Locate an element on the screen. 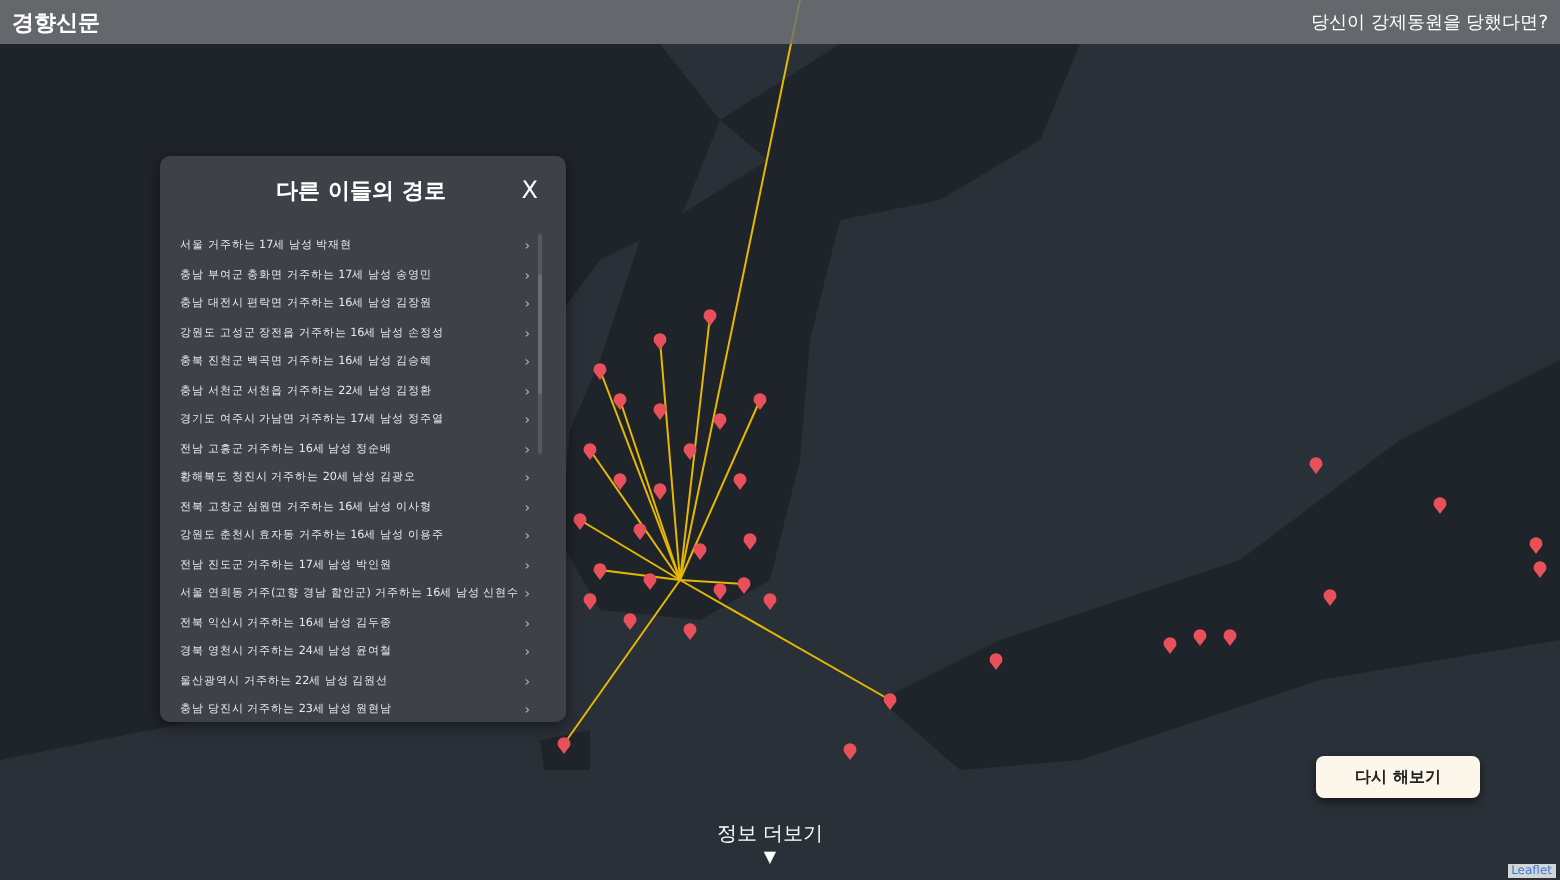  headline: 당신이 강제동원을 당했다면? is located at coordinates (1429, 23).